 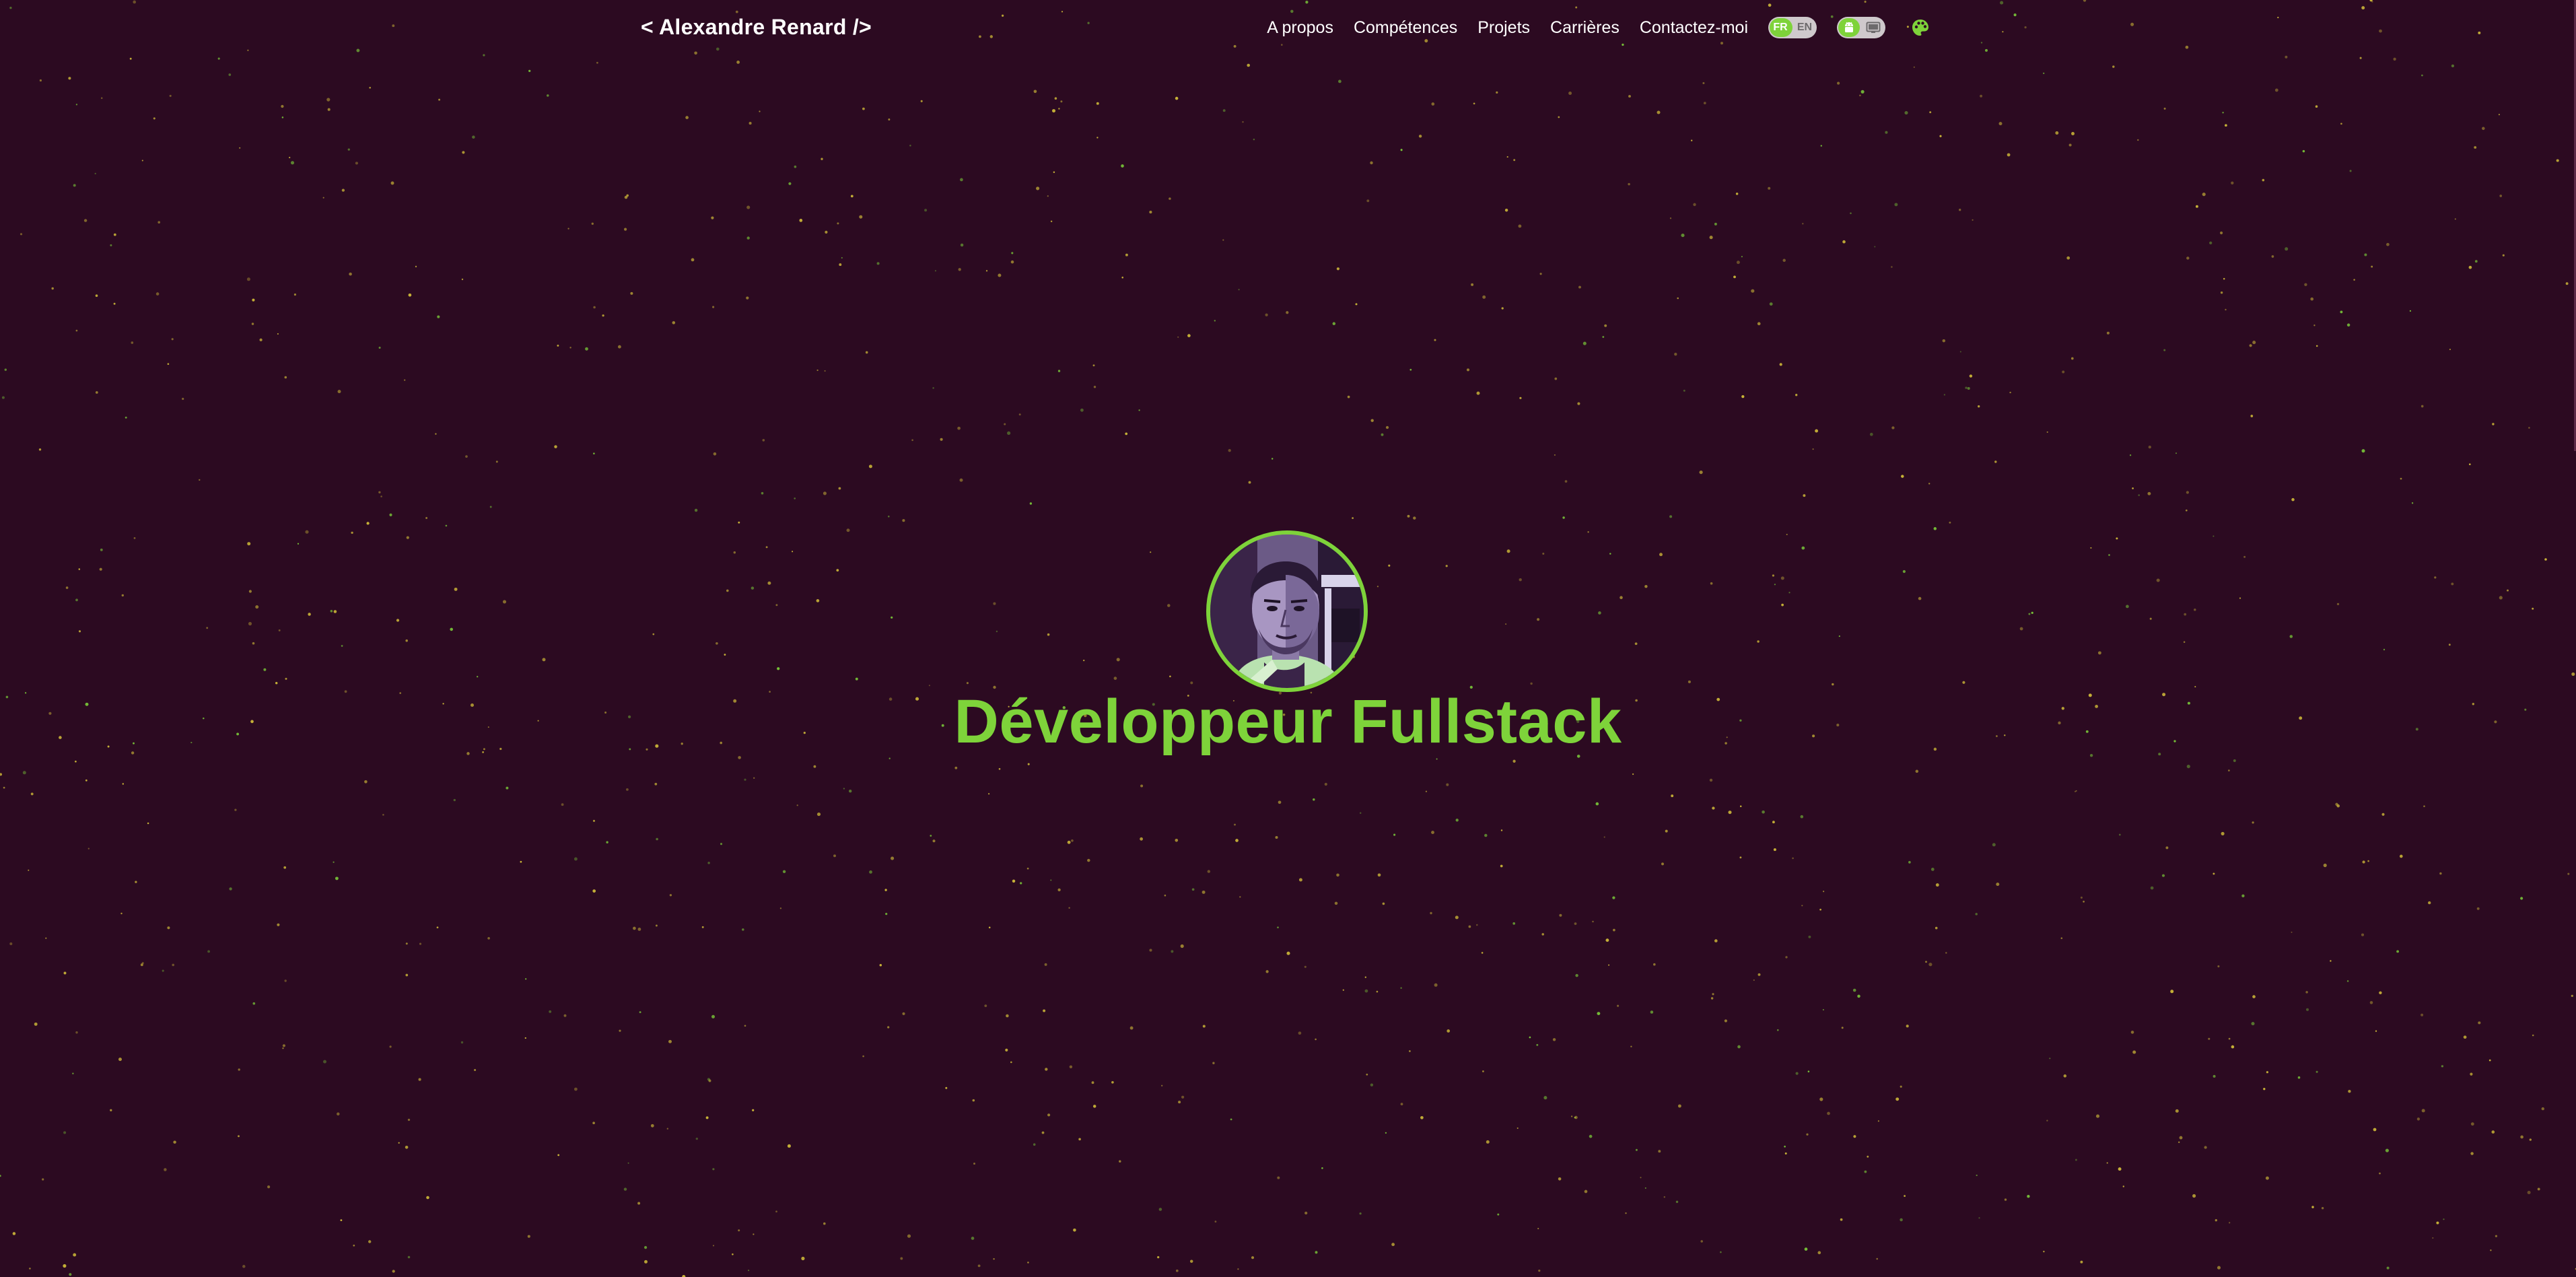 What do you see at coordinates (1287, 611) in the screenshot?
I see `profile-avatar` at bounding box center [1287, 611].